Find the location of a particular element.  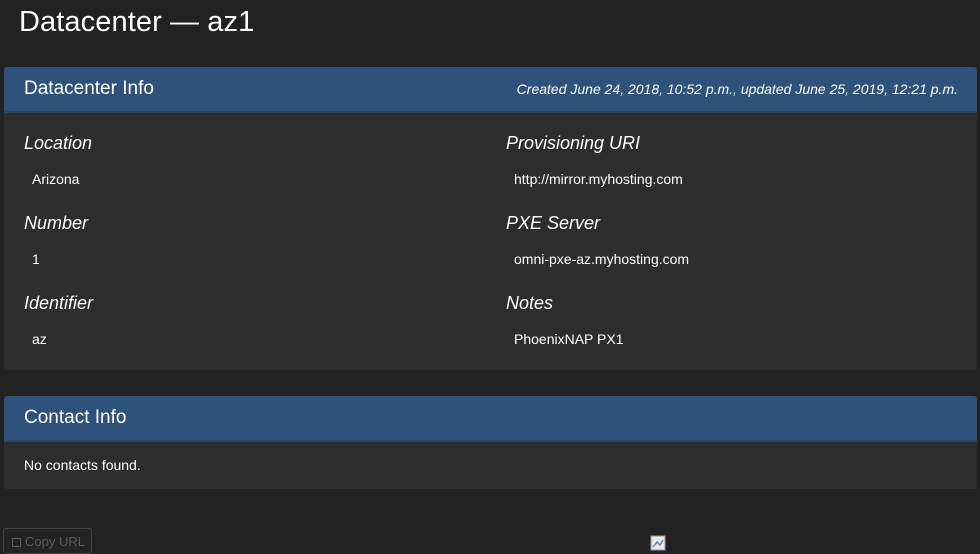

pxe-server-label: PXE Server is located at coordinates (553, 223).